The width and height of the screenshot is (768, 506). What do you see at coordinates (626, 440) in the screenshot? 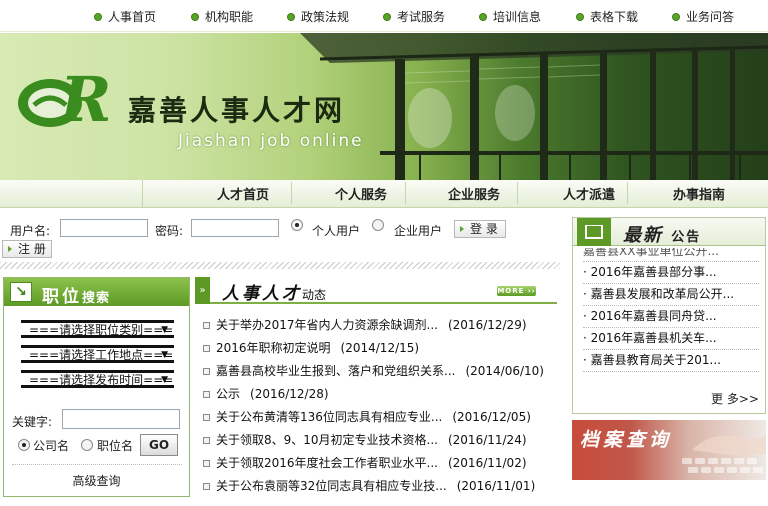
I see `archive-query-title: 档案查询` at bounding box center [626, 440].